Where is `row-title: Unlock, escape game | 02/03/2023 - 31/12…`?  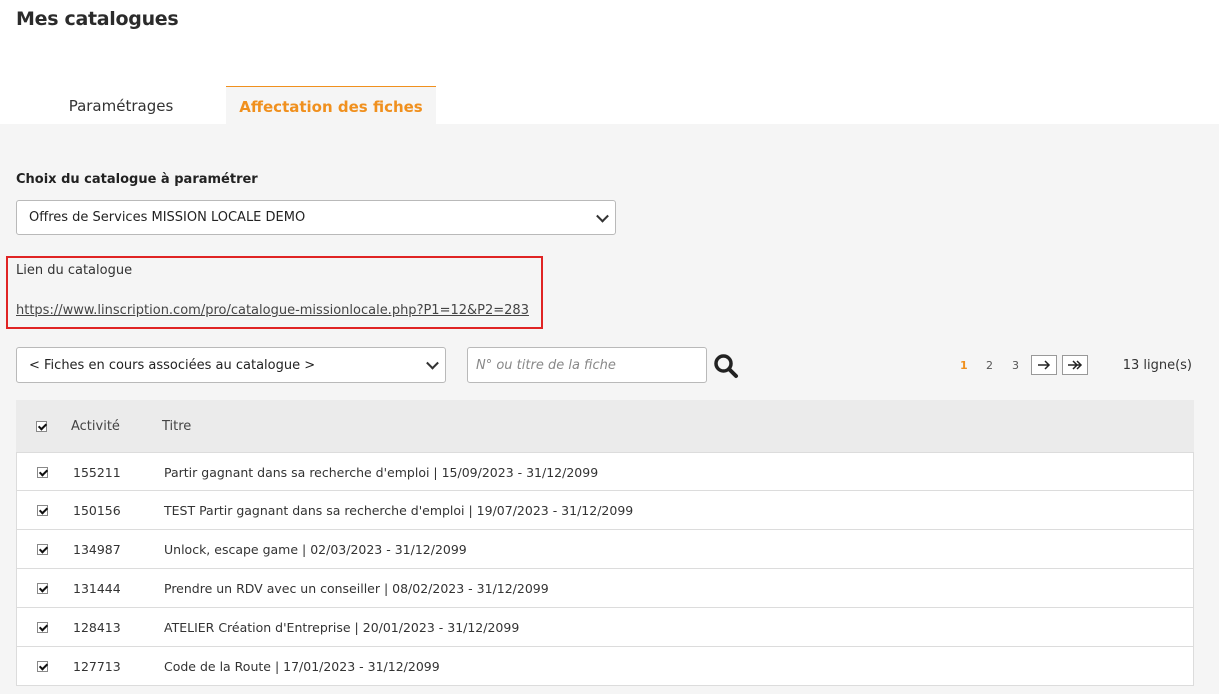
row-title: Unlock, escape game | 02/03/2023 - 31/12… is located at coordinates (315, 549).